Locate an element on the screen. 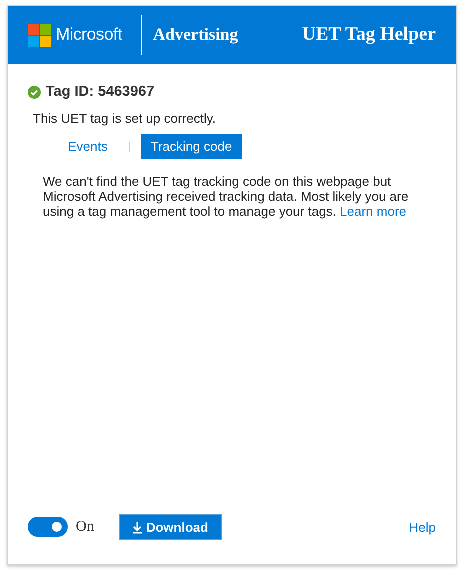 Image resolution: width=464 pixels, height=574 pixels. tab: Events is located at coordinates (88, 146).